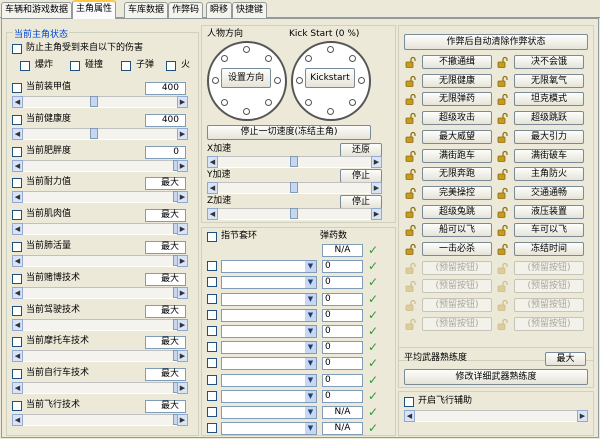 The width and height of the screenshot is (600, 439). I want to click on weapon-4-checkbox, so click(212, 314).